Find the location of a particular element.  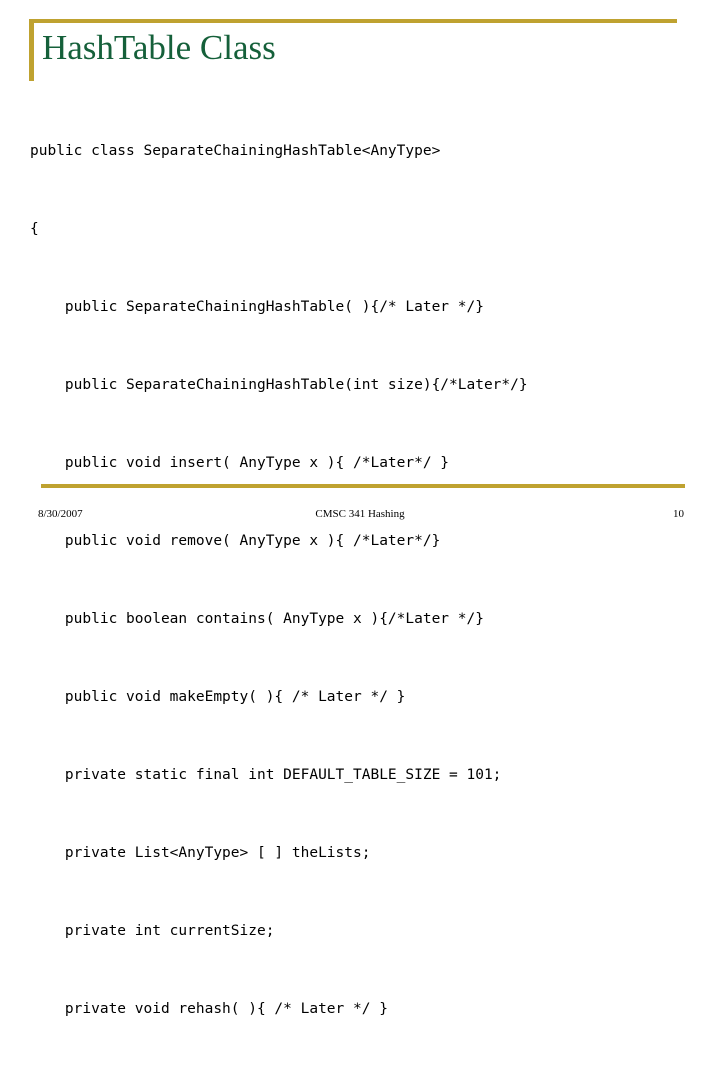

code-line: private int currentSize; is located at coordinates (152, 931).